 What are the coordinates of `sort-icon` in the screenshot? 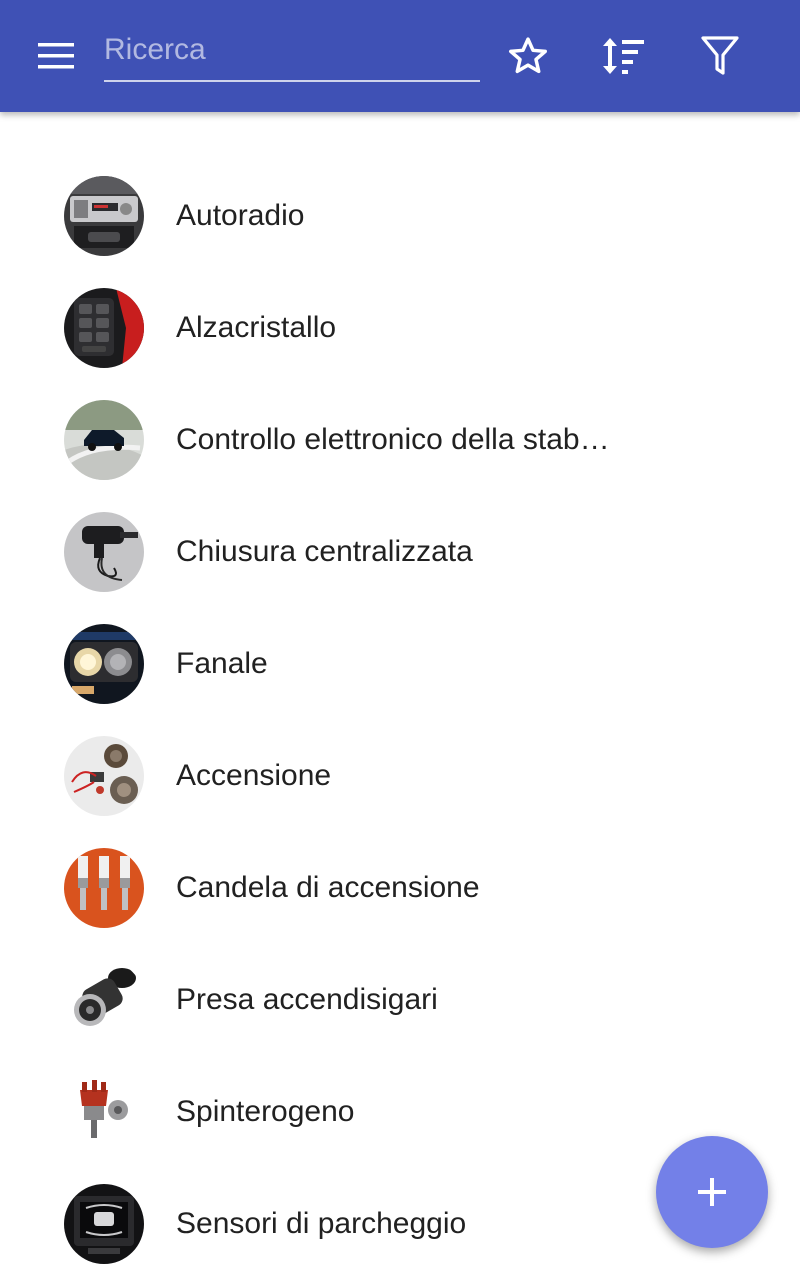 It's located at (623, 56).